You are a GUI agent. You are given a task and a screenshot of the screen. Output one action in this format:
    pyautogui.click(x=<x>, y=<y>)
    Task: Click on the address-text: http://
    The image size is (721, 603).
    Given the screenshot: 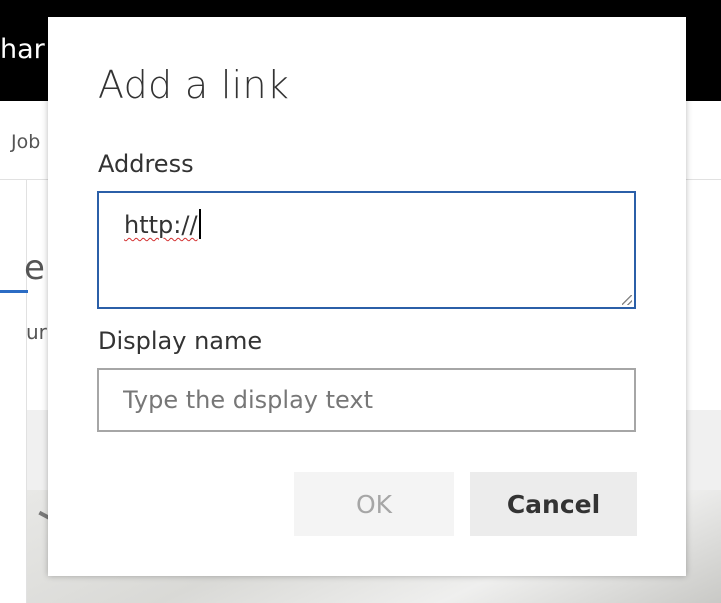 What is the action you would take?
    pyautogui.click(x=162, y=224)
    